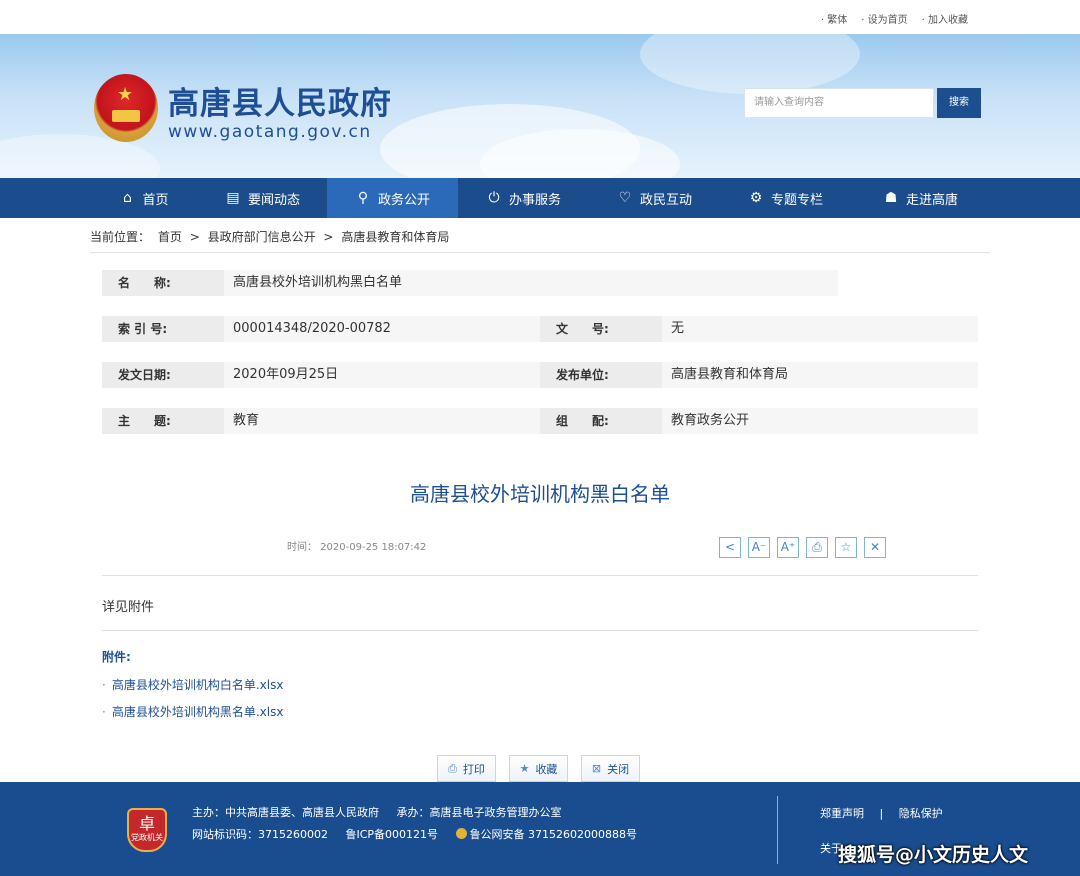 The height and width of the screenshot is (876, 1080). Describe the element at coordinates (197, 685) in the screenshot. I see `attachment-filename: 高唐县校外培训机构白名单.xlsx` at that location.